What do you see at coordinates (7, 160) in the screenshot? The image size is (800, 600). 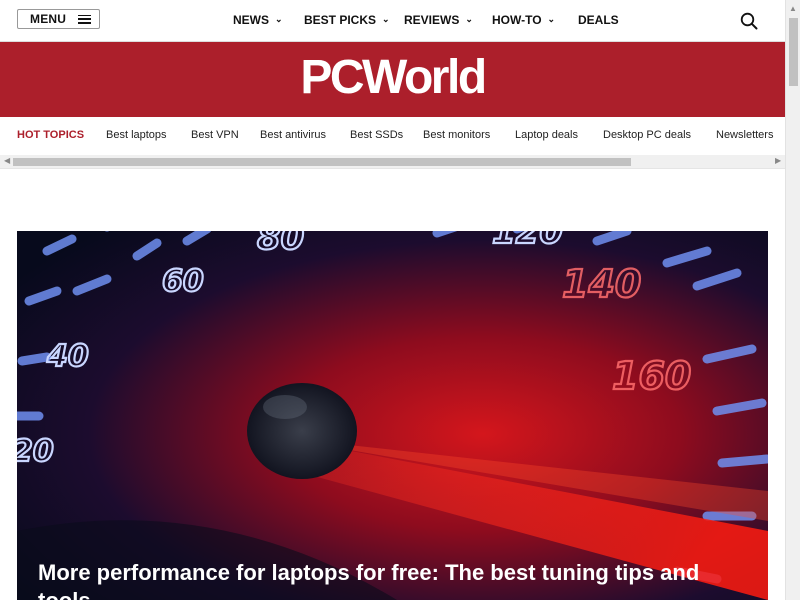 I see `scroll-left-icon: ◀` at bounding box center [7, 160].